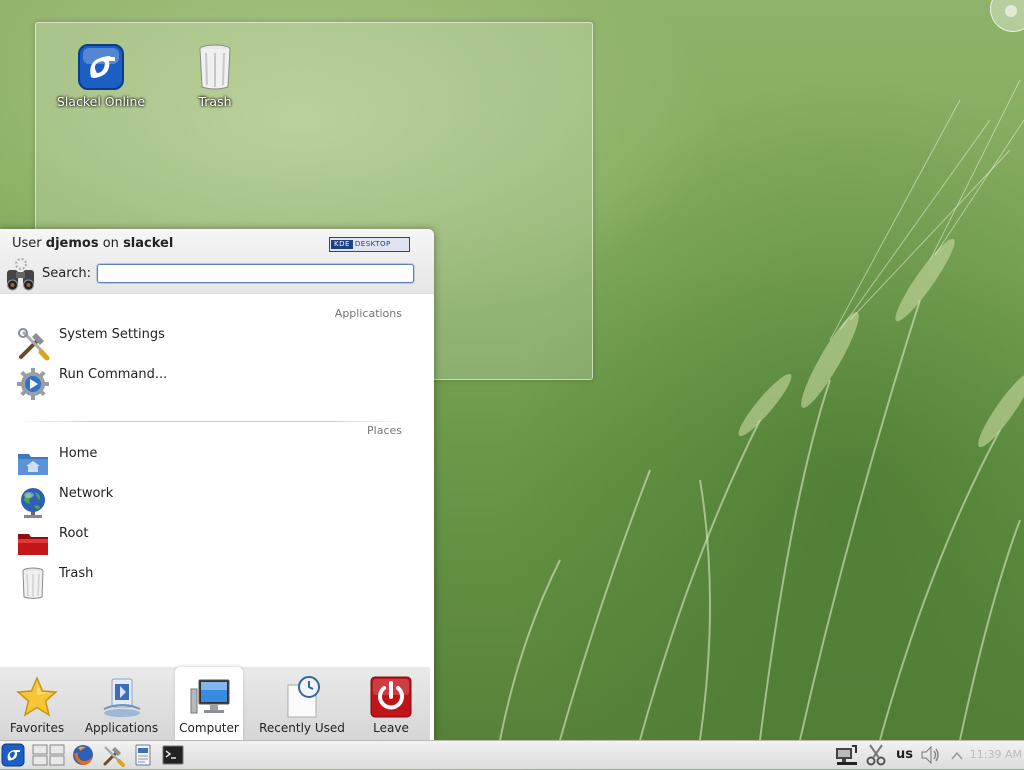 This screenshot has width=1024, height=770. What do you see at coordinates (1007, 16) in the screenshot?
I see `desktop-toolbox-button` at bounding box center [1007, 16].